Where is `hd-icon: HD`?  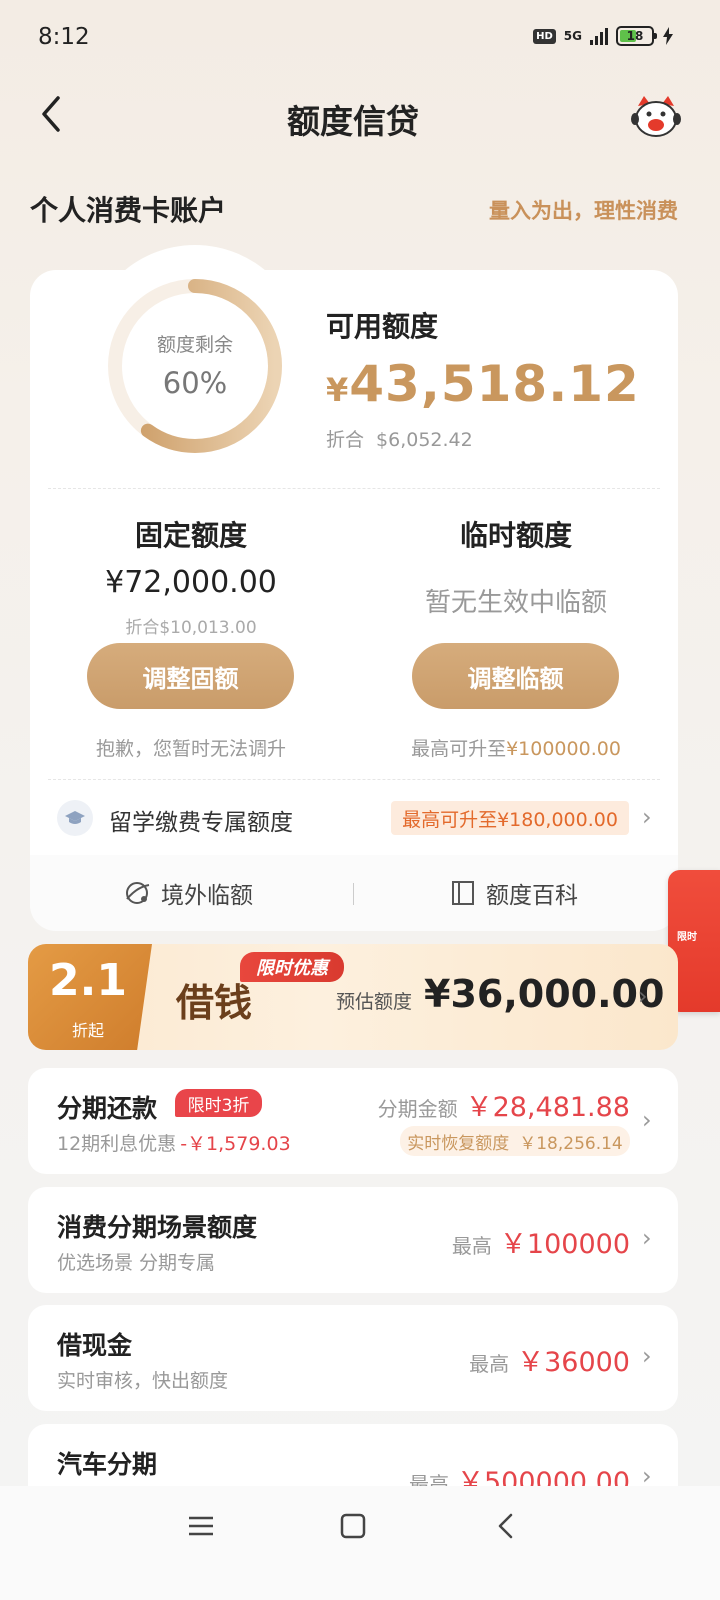
hd-icon: HD is located at coordinates (544, 36).